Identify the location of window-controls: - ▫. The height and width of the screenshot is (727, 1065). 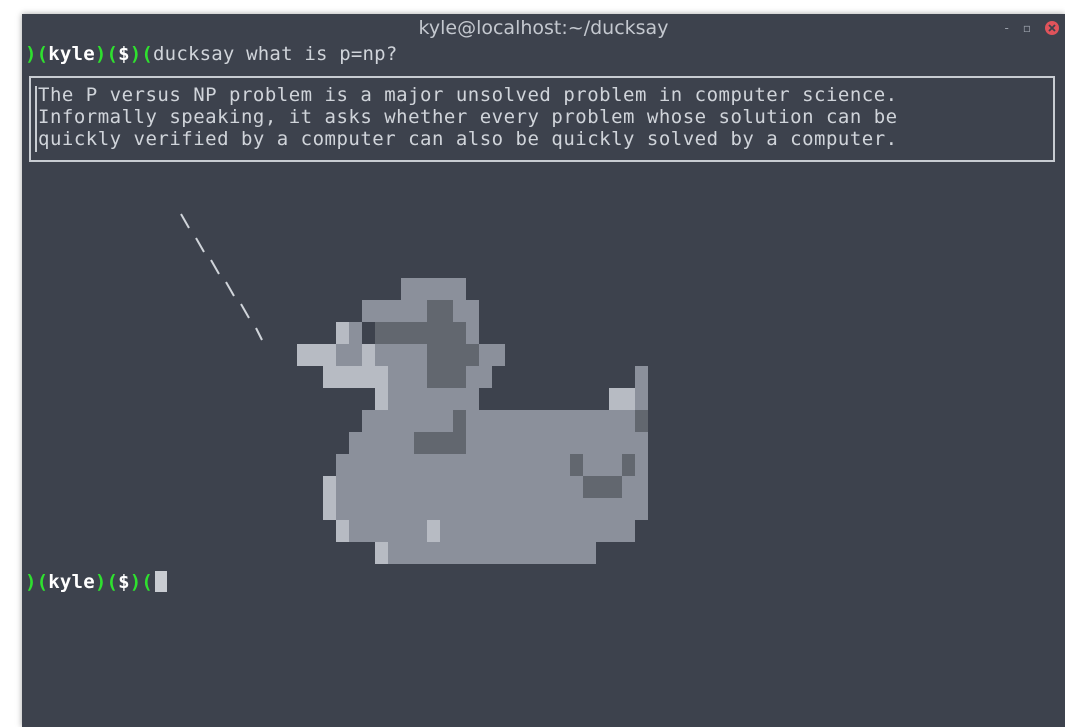
(1032, 28).